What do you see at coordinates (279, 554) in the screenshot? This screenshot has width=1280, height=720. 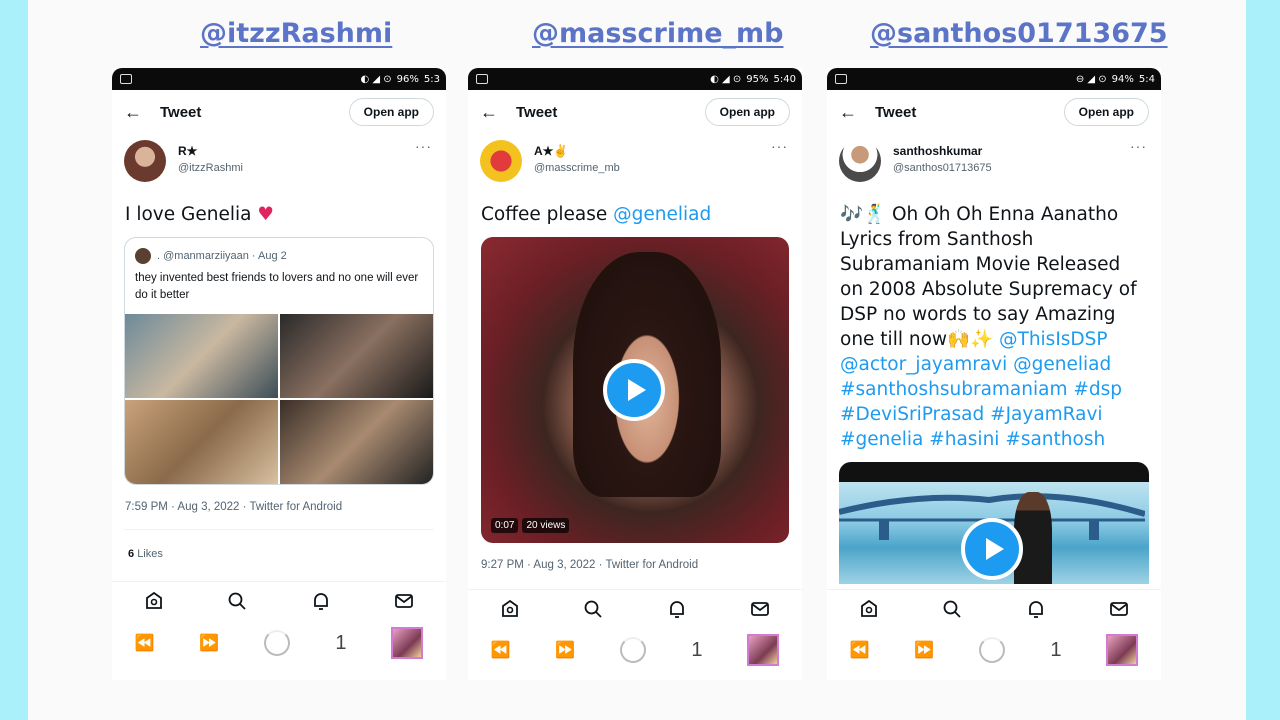 I see `likes-count: 6 Likes` at bounding box center [279, 554].